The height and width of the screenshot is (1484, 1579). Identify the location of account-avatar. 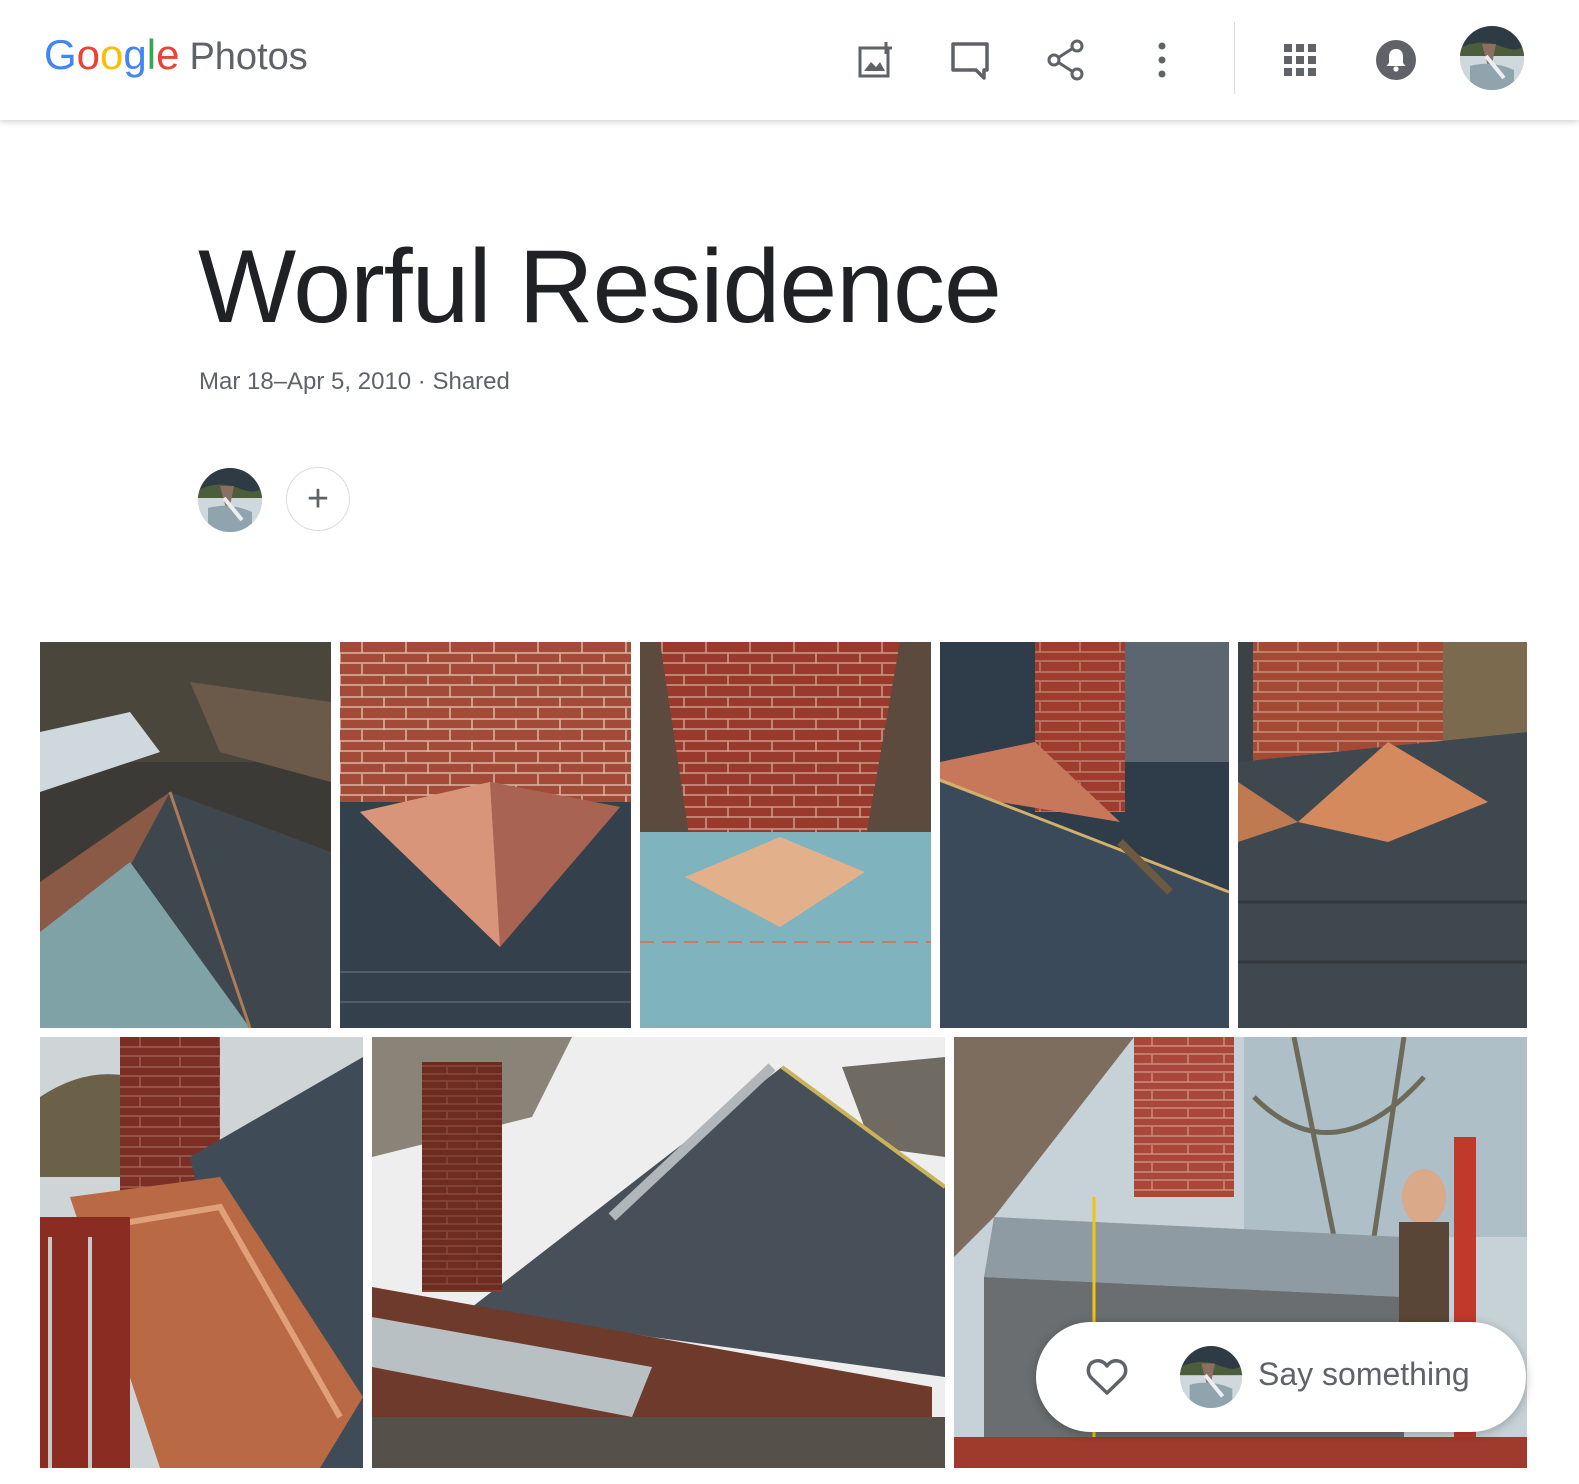
(1492, 58).